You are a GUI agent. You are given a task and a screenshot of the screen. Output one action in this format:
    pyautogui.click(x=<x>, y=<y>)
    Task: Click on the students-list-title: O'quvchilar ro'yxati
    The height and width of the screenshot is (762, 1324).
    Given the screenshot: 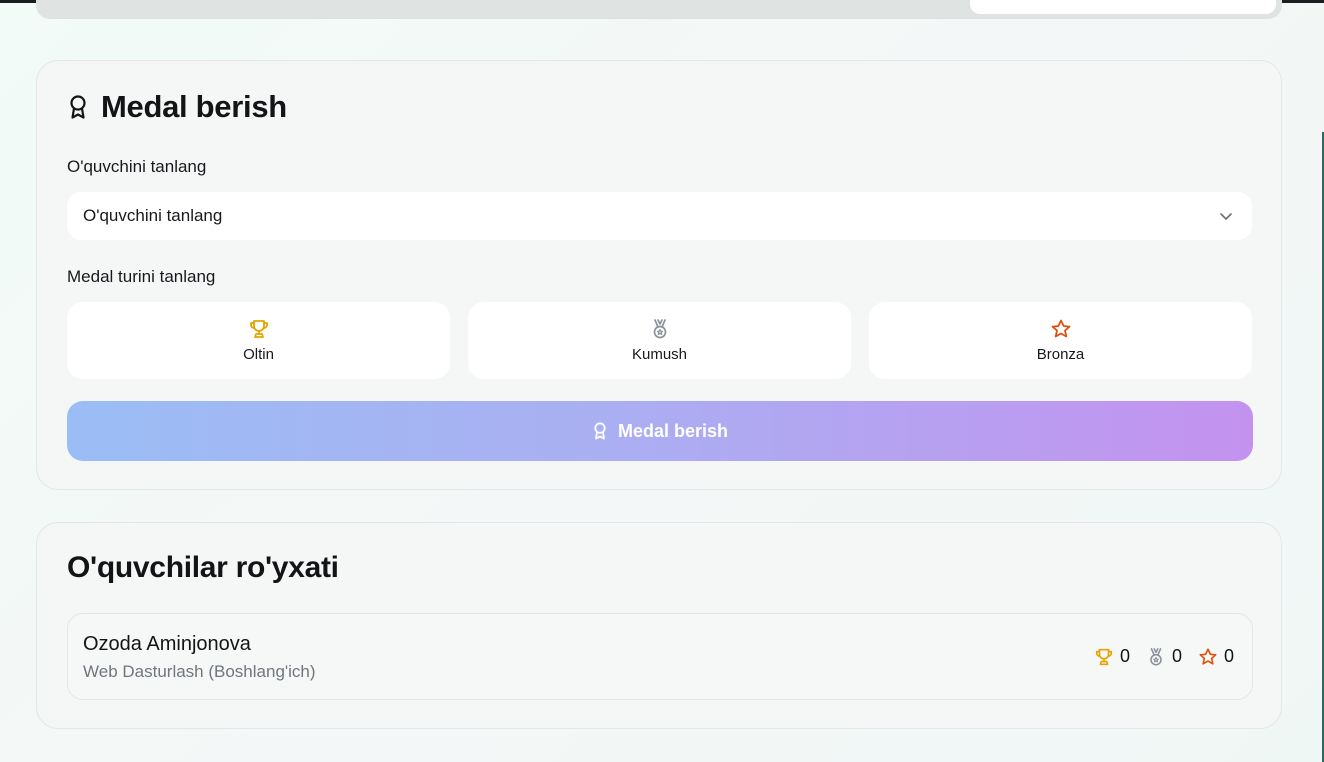 What is the action you would take?
    pyautogui.click(x=203, y=567)
    